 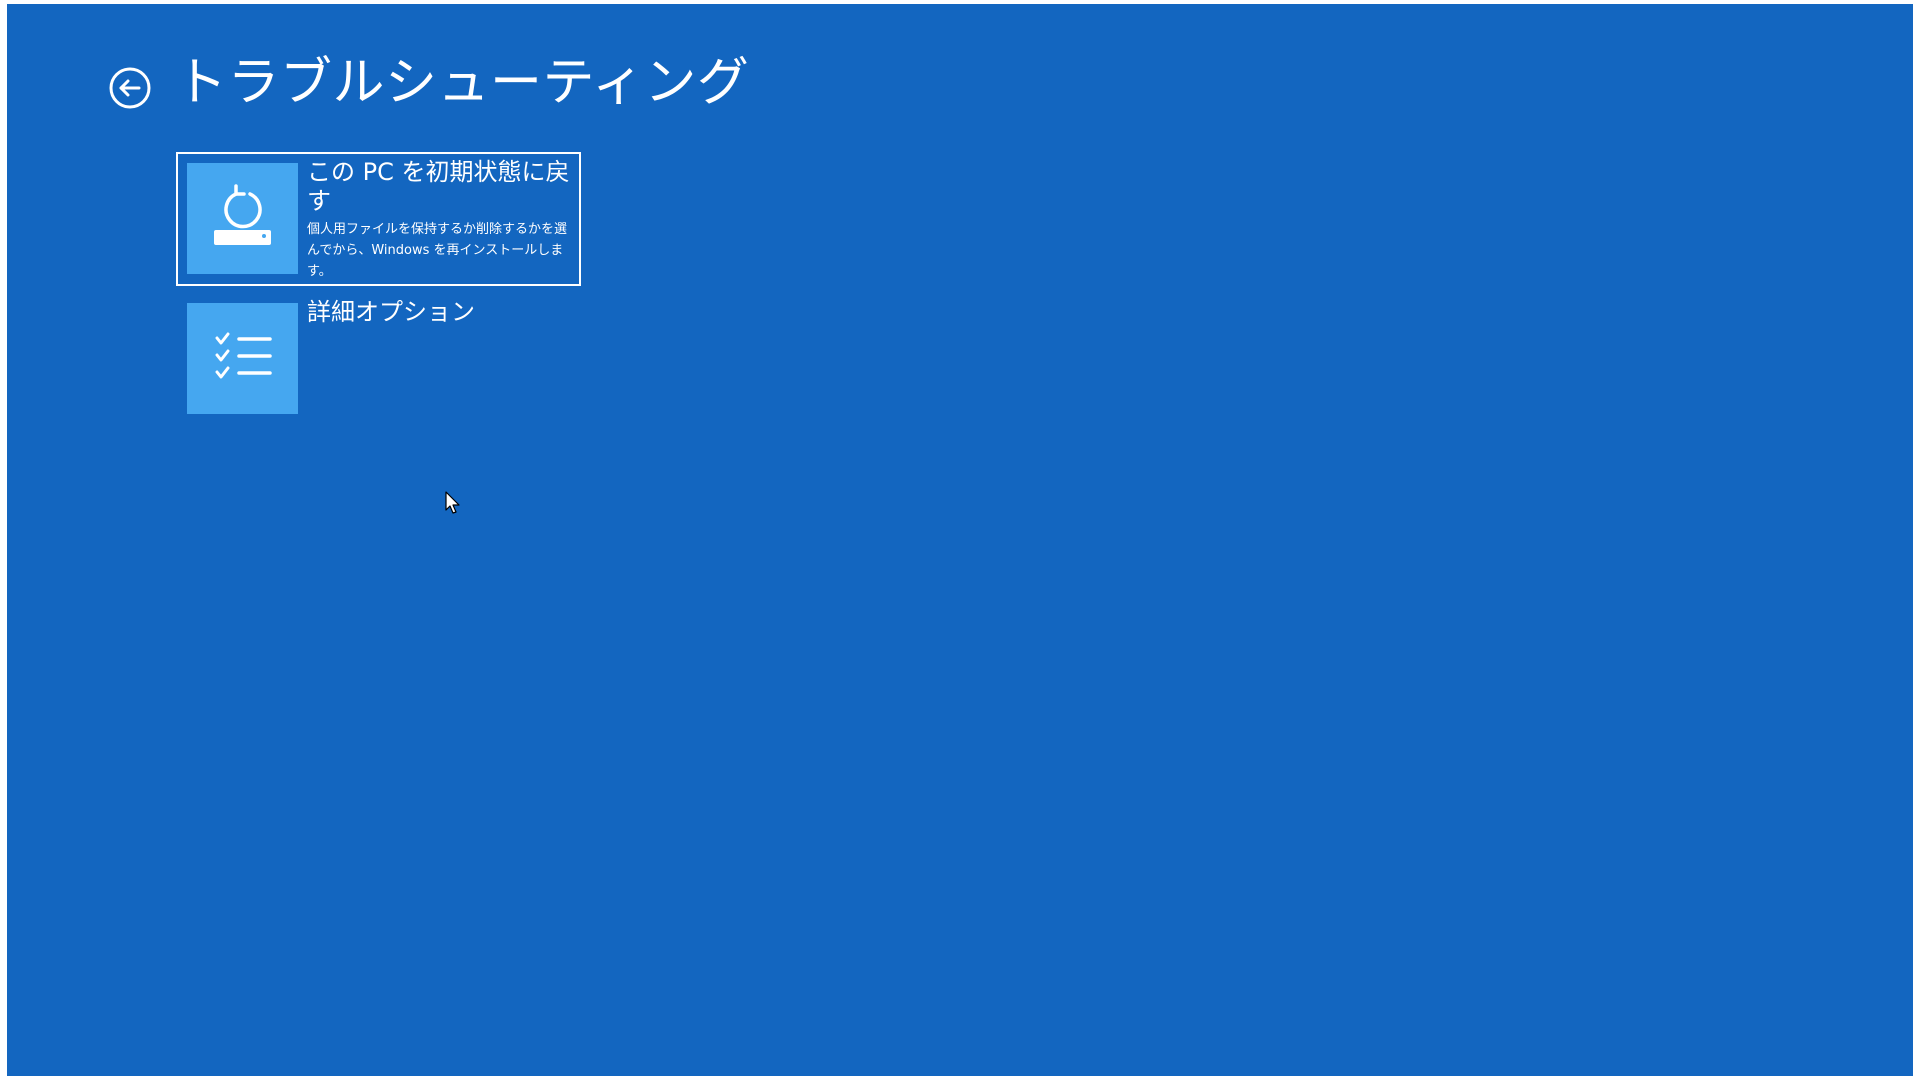 What do you see at coordinates (378, 359) in the screenshot?
I see `advanced-options-option: 詳細オプション` at bounding box center [378, 359].